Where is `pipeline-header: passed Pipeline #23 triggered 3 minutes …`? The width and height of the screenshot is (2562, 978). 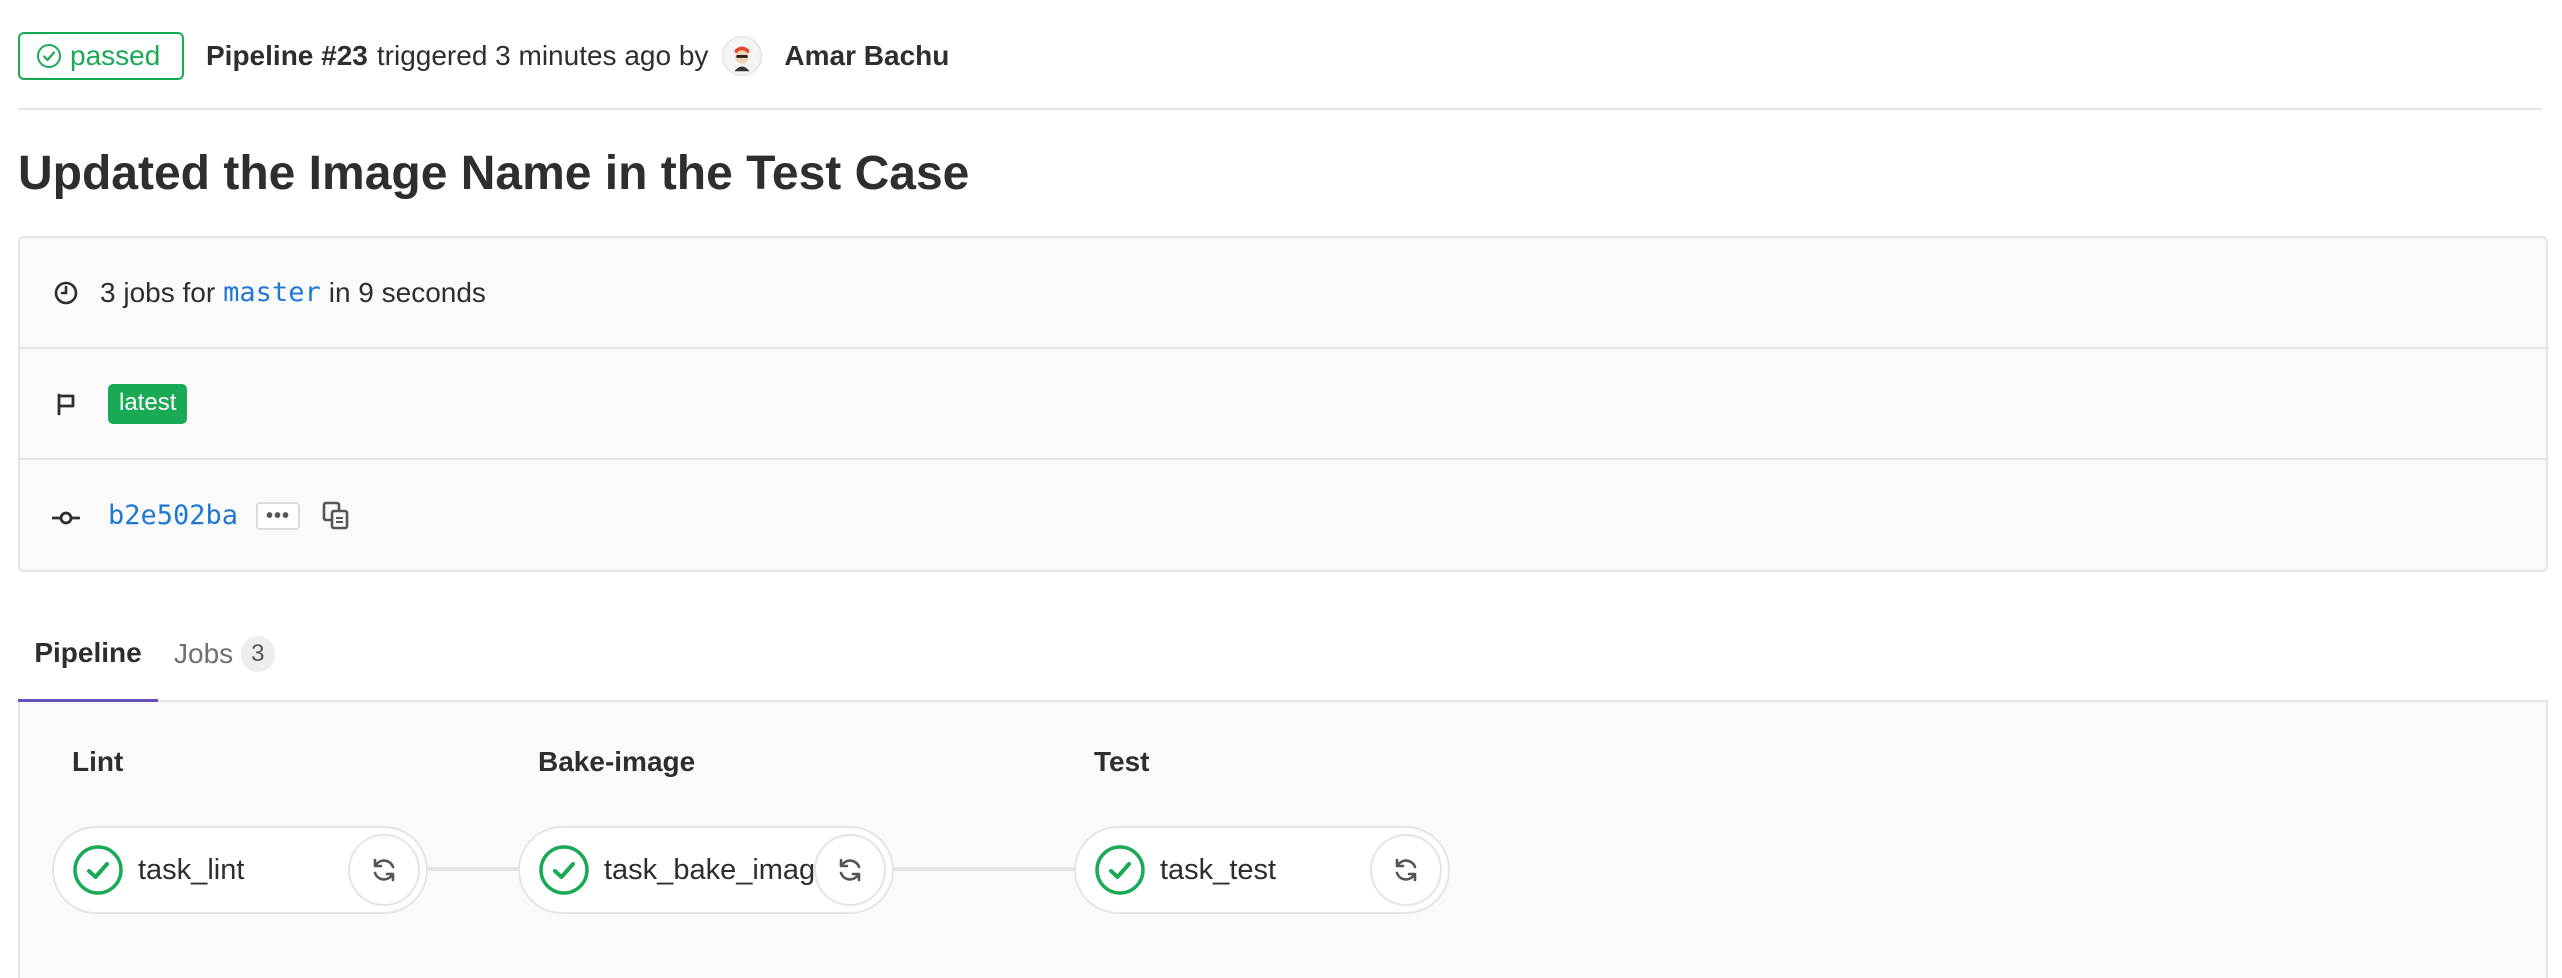
pipeline-header: passed Pipeline #23 triggered 3 minutes … is located at coordinates (1280, 70).